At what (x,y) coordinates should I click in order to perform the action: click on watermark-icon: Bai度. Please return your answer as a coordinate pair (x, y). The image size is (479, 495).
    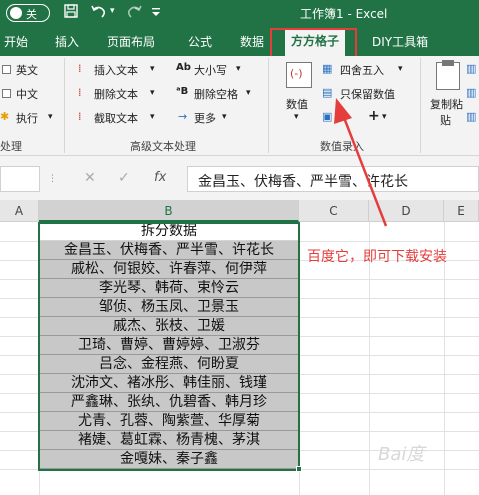
    Looking at the image, I should click on (401, 454).